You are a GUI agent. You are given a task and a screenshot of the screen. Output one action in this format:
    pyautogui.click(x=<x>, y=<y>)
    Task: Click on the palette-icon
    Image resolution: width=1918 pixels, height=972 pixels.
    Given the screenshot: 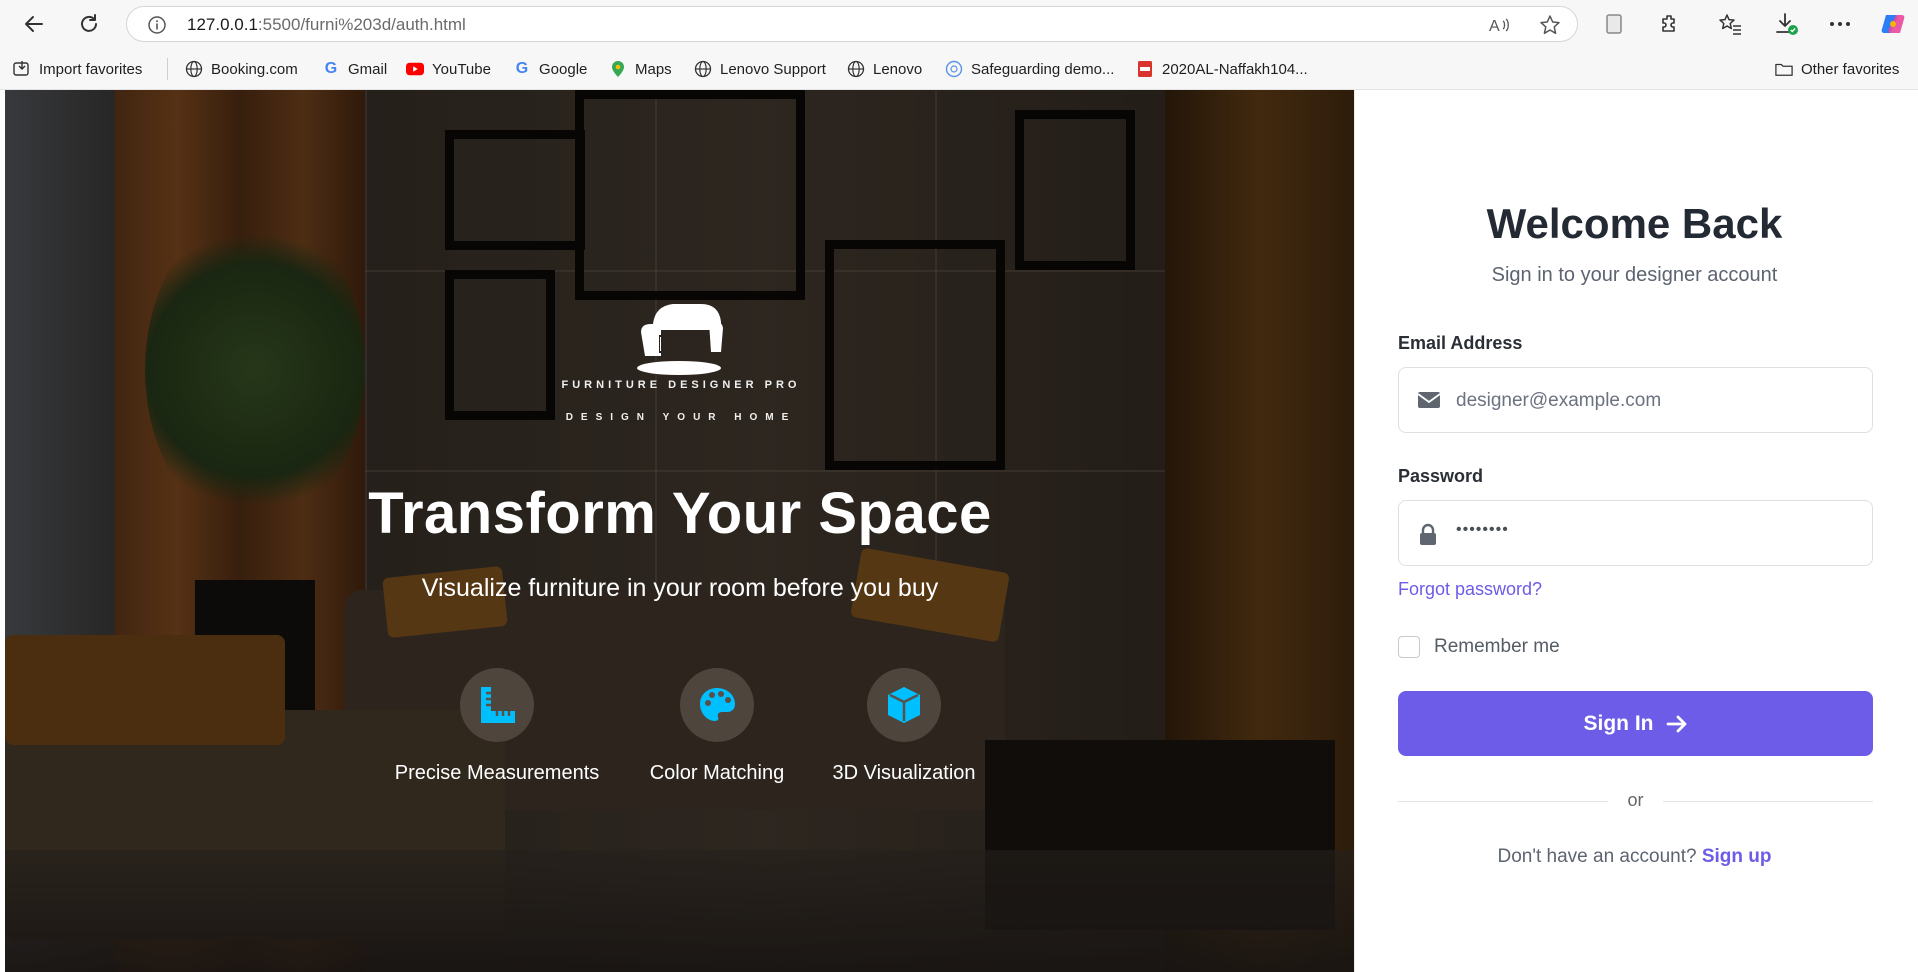 What is the action you would take?
    pyautogui.click(x=717, y=704)
    